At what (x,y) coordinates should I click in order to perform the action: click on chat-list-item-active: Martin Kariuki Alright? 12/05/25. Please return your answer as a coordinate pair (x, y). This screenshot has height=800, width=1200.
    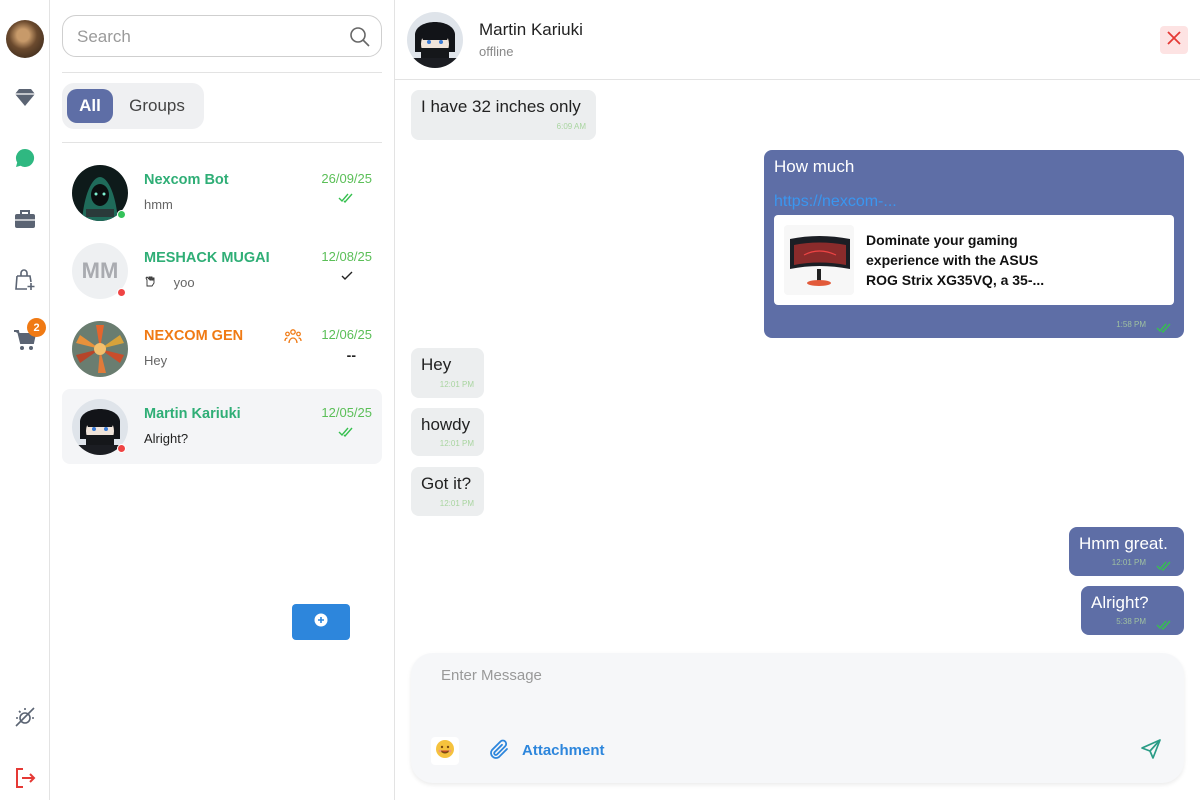
    Looking at the image, I should click on (222, 426).